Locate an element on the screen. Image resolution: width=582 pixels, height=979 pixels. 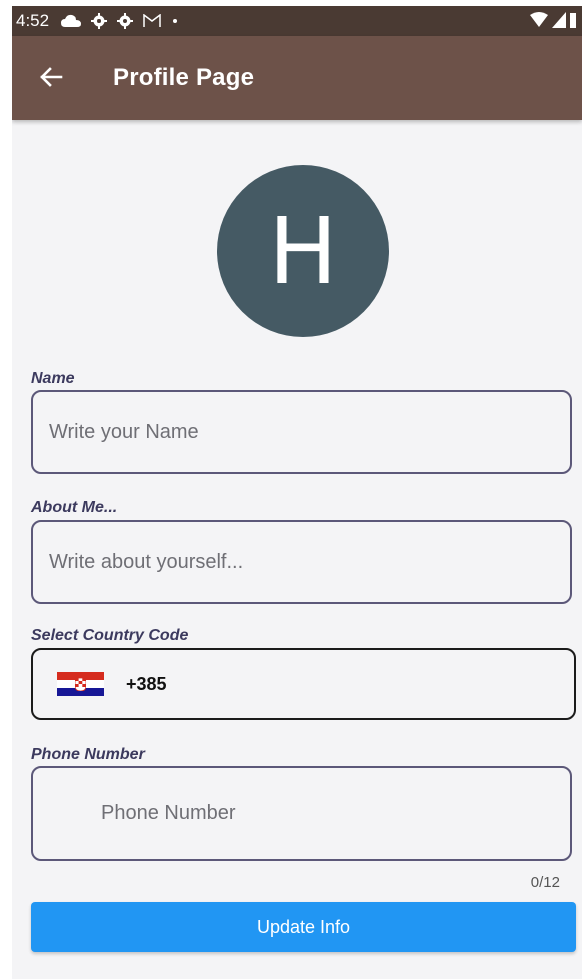
phone-input is located at coordinates (301, 813).